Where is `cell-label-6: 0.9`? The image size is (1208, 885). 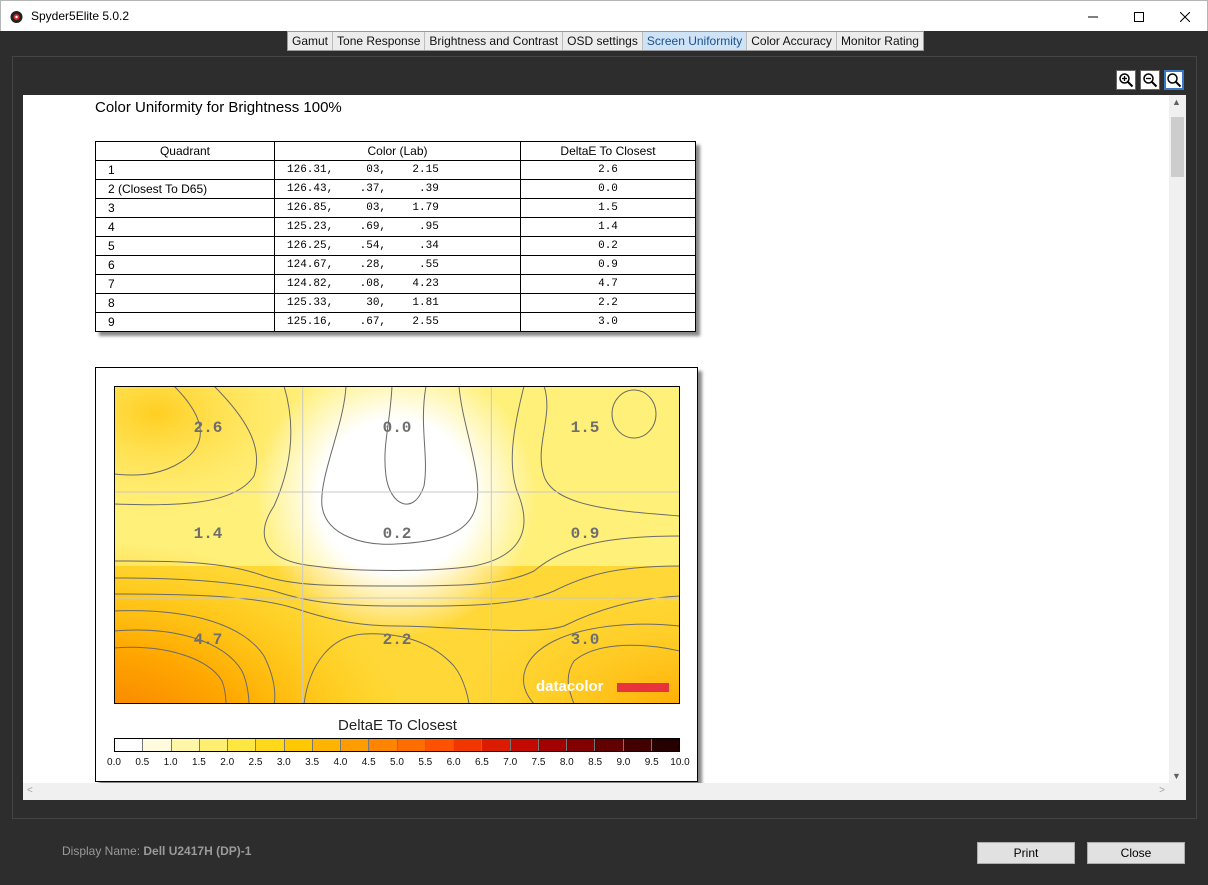 cell-label-6: 0.9 is located at coordinates (585, 534).